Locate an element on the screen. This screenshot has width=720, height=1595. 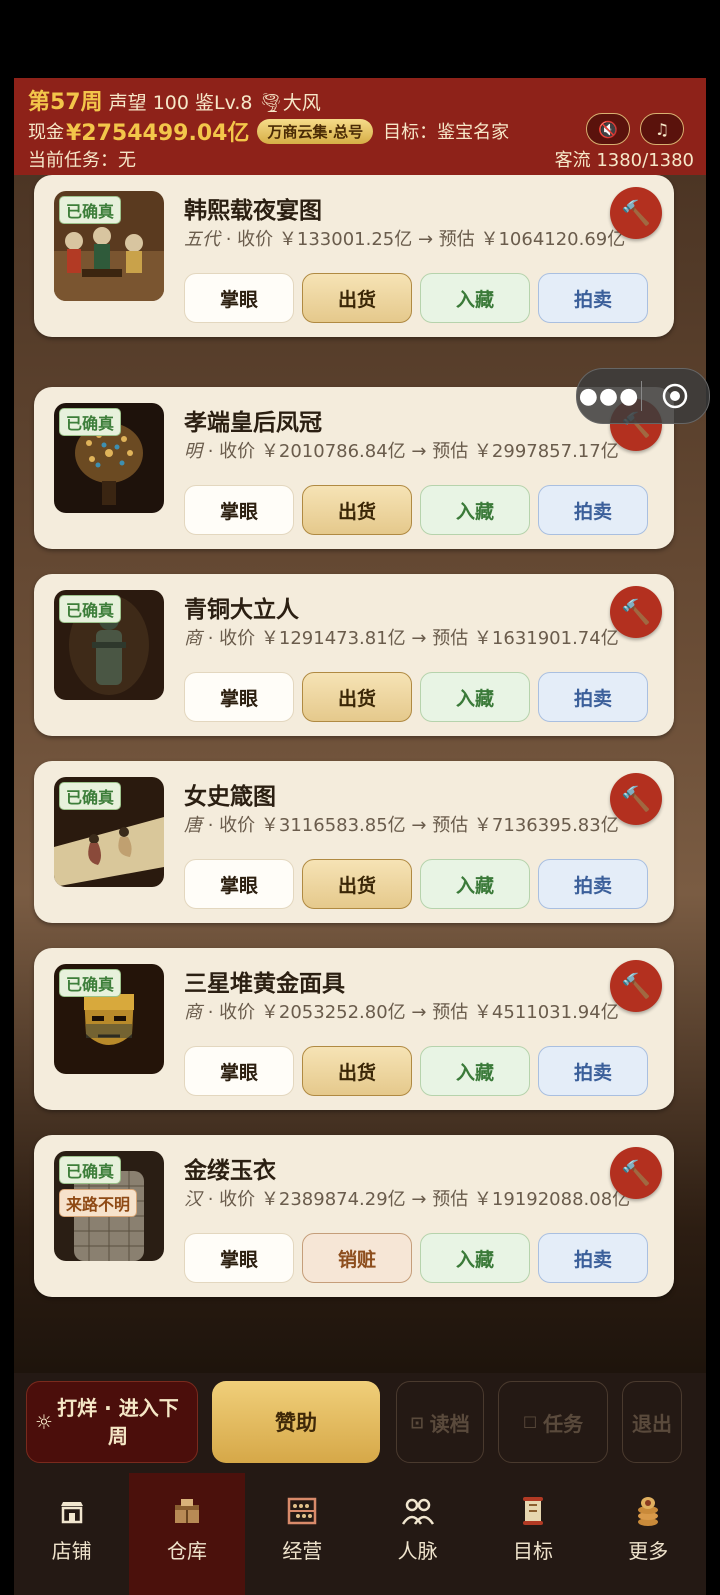
tab-label: 人脉 is located at coordinates (417, 1551).